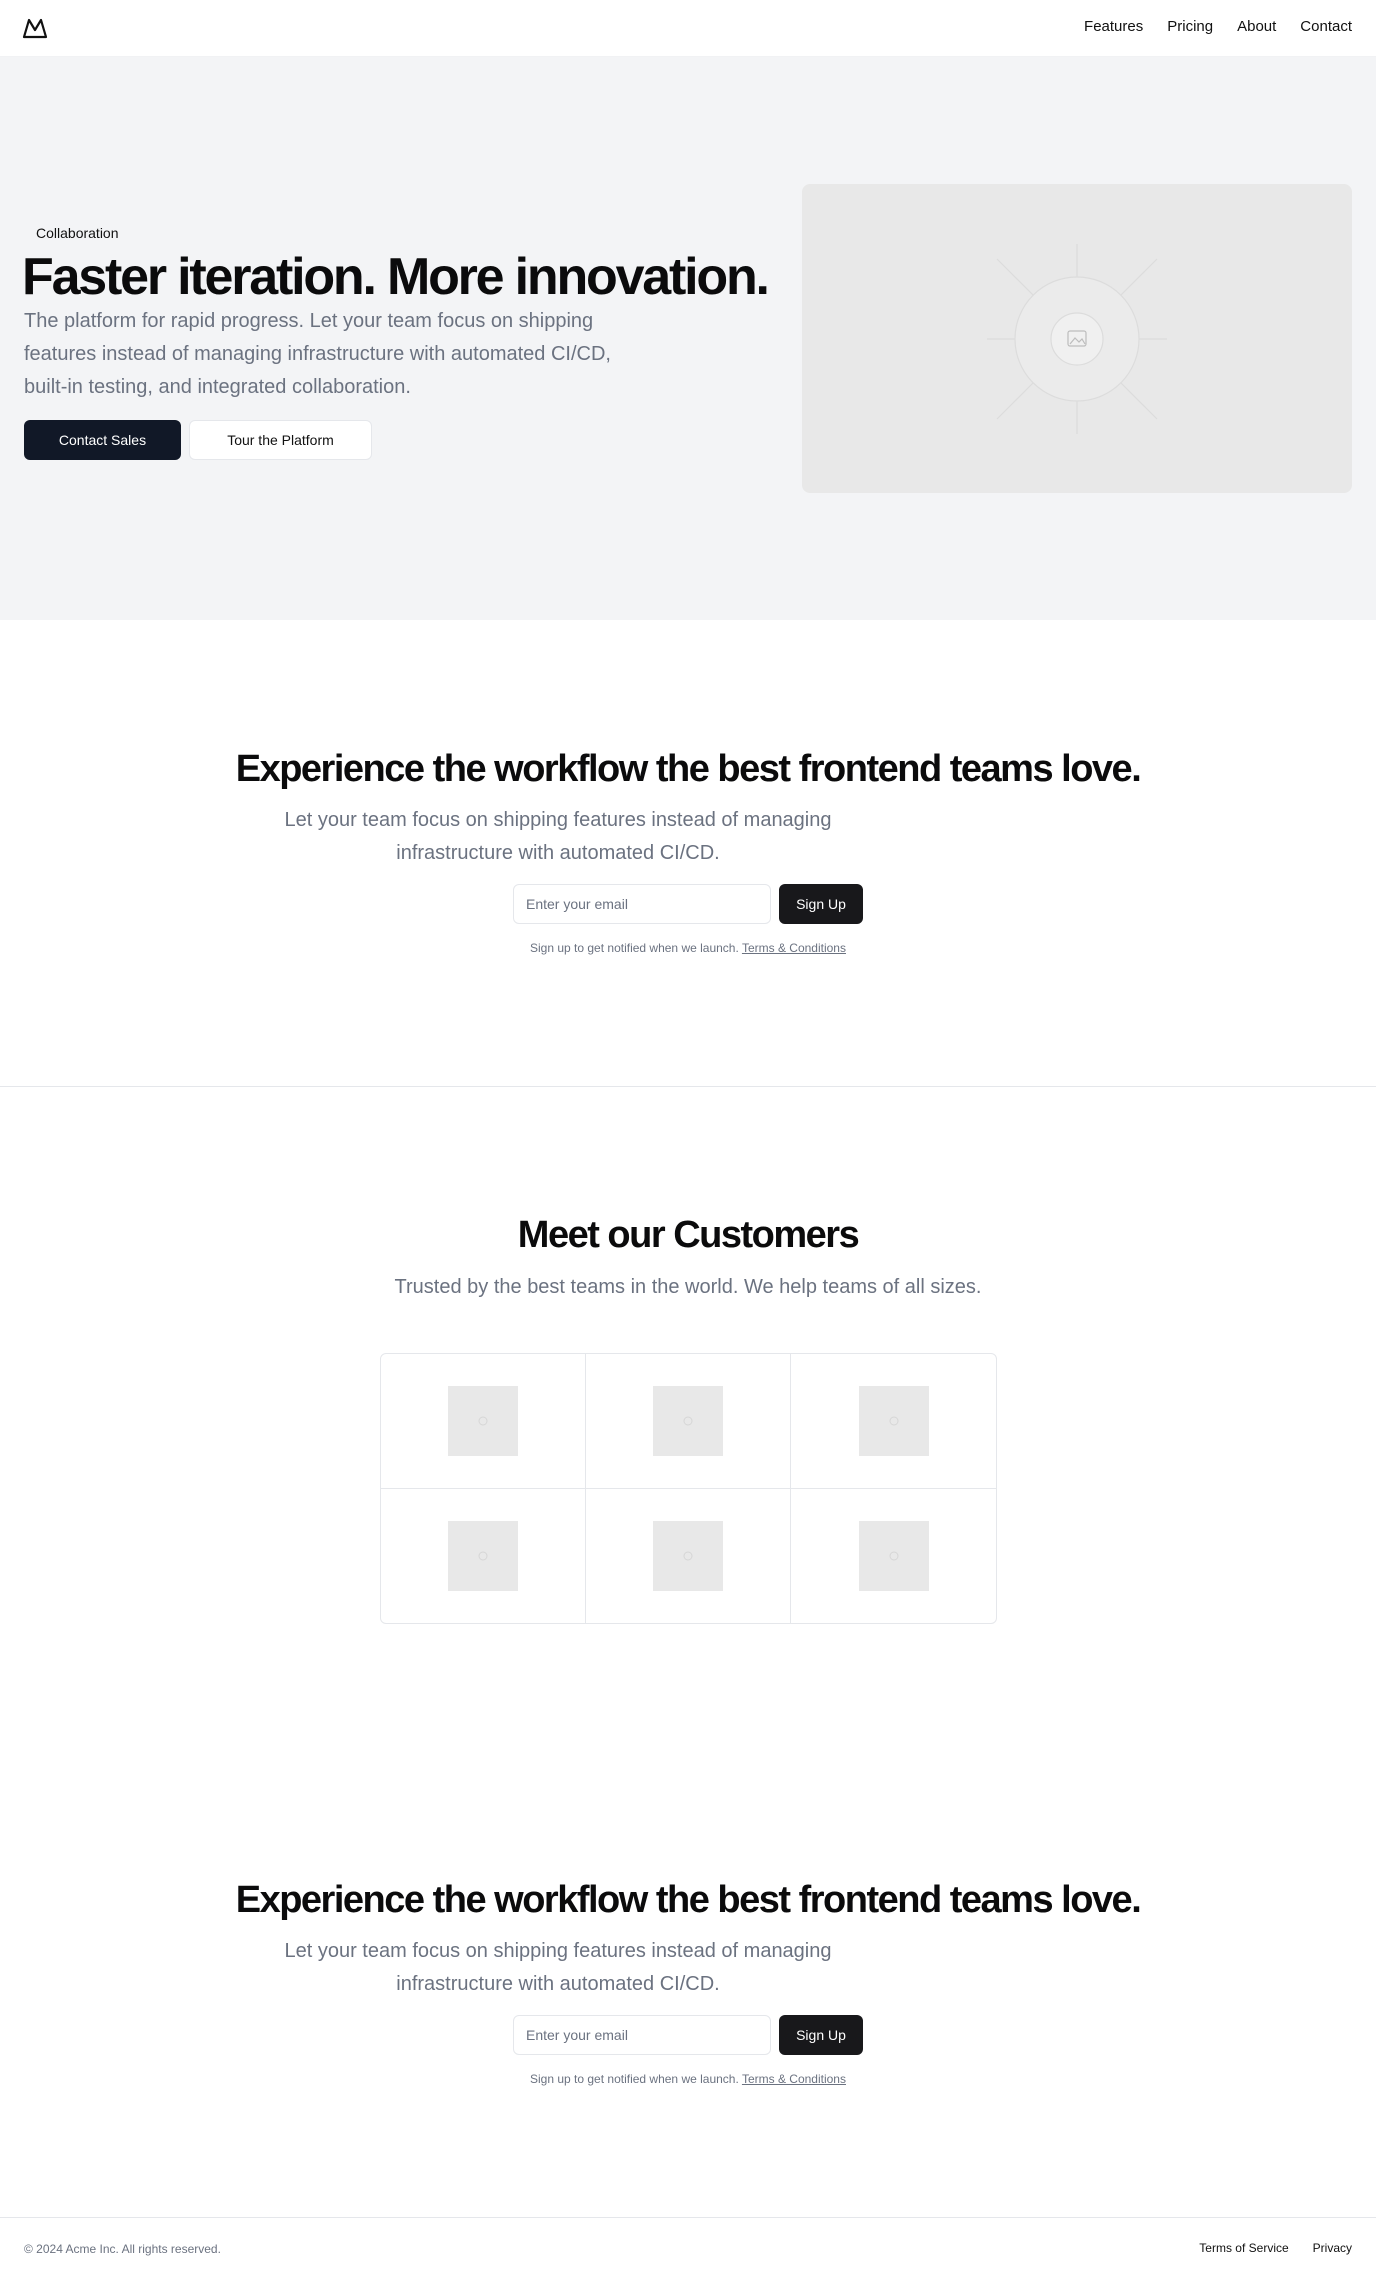 Image resolution: width=1376 pixels, height=2284 pixels. What do you see at coordinates (35, 28) in the screenshot?
I see `mountain-icon` at bounding box center [35, 28].